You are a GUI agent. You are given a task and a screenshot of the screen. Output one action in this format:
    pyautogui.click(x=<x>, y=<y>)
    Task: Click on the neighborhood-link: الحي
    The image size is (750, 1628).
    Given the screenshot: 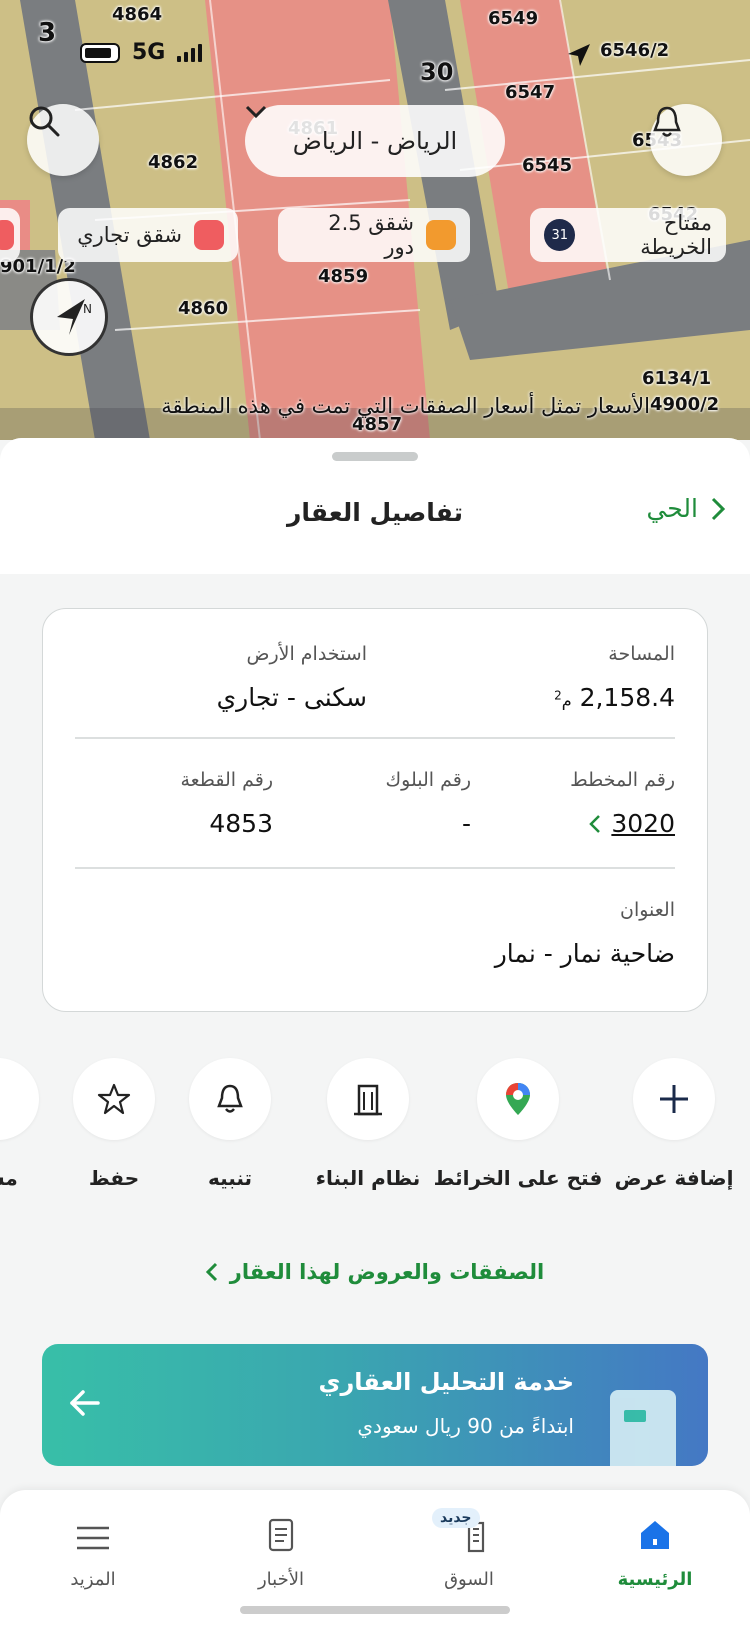 What is the action you would take?
    pyautogui.click(x=686, y=508)
    